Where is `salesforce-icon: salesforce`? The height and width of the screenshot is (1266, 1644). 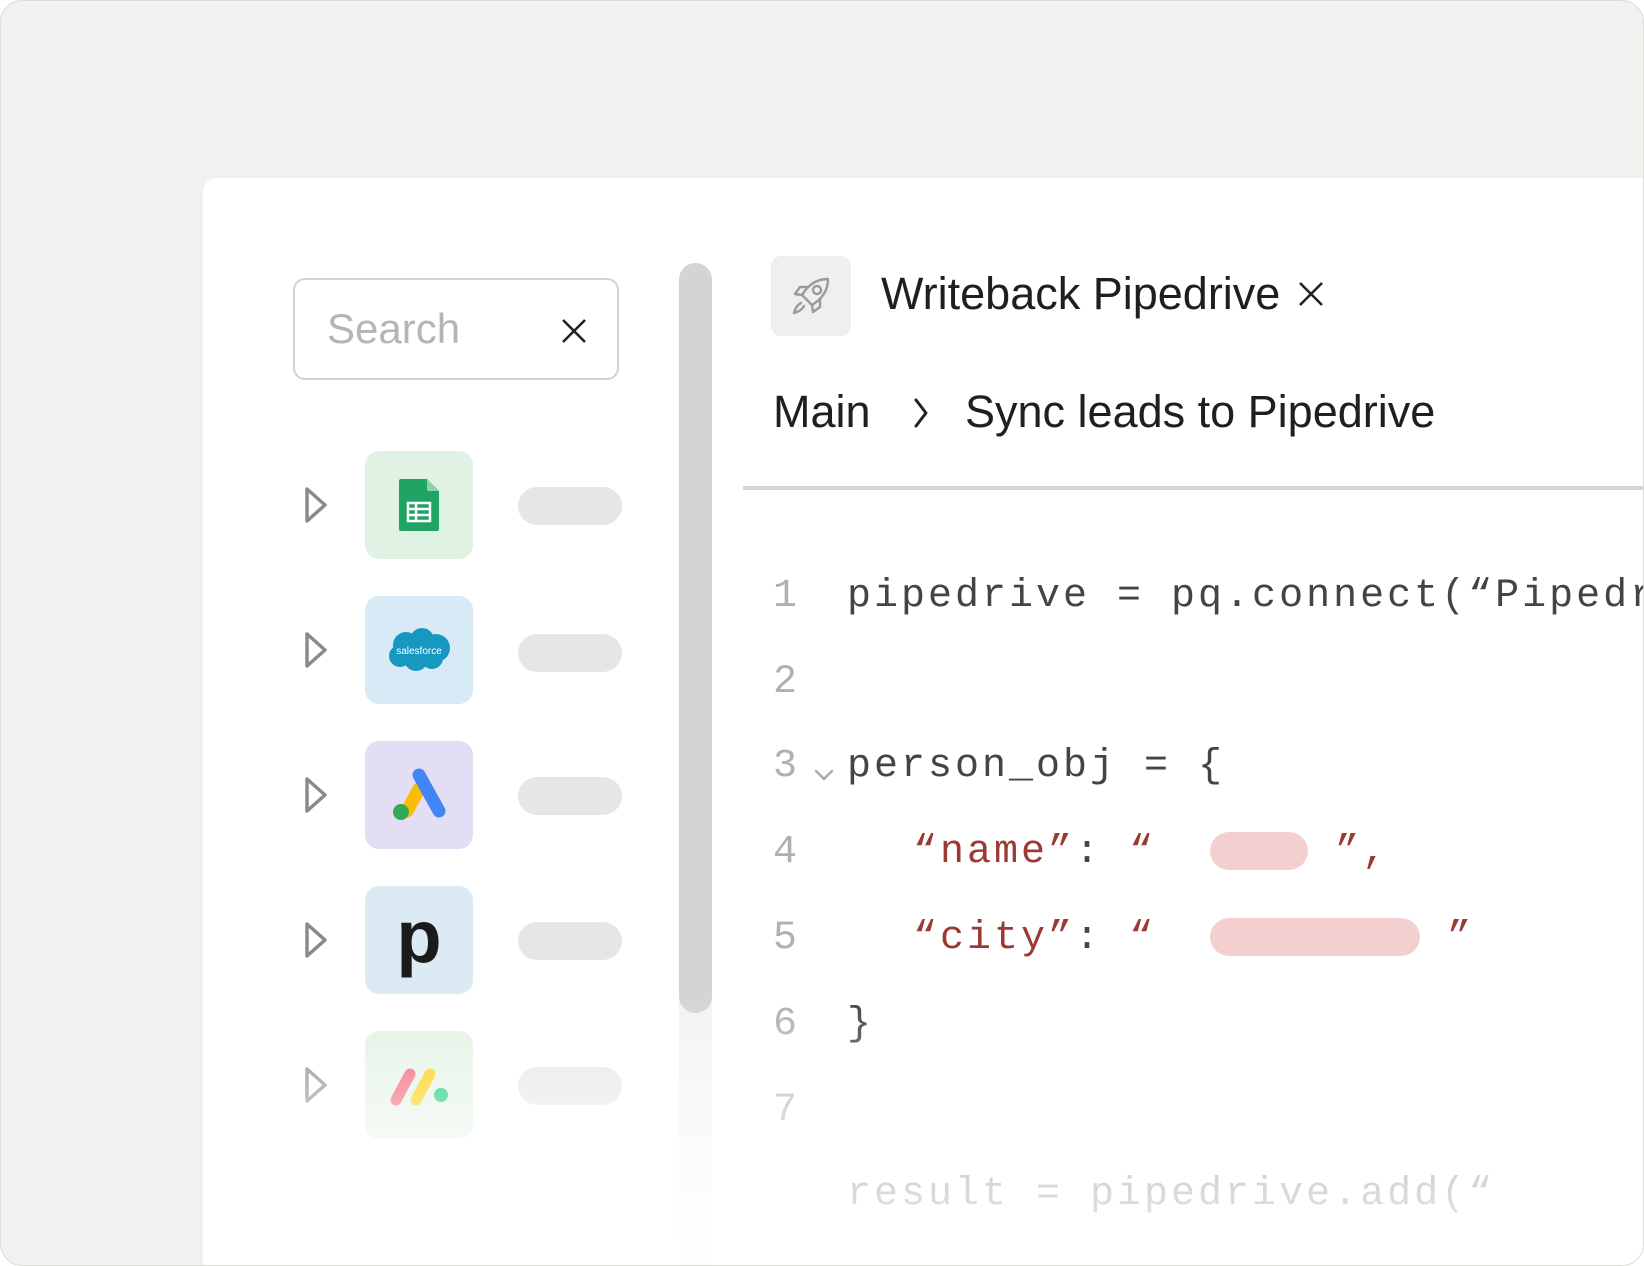 salesforce-icon: salesforce is located at coordinates (419, 650).